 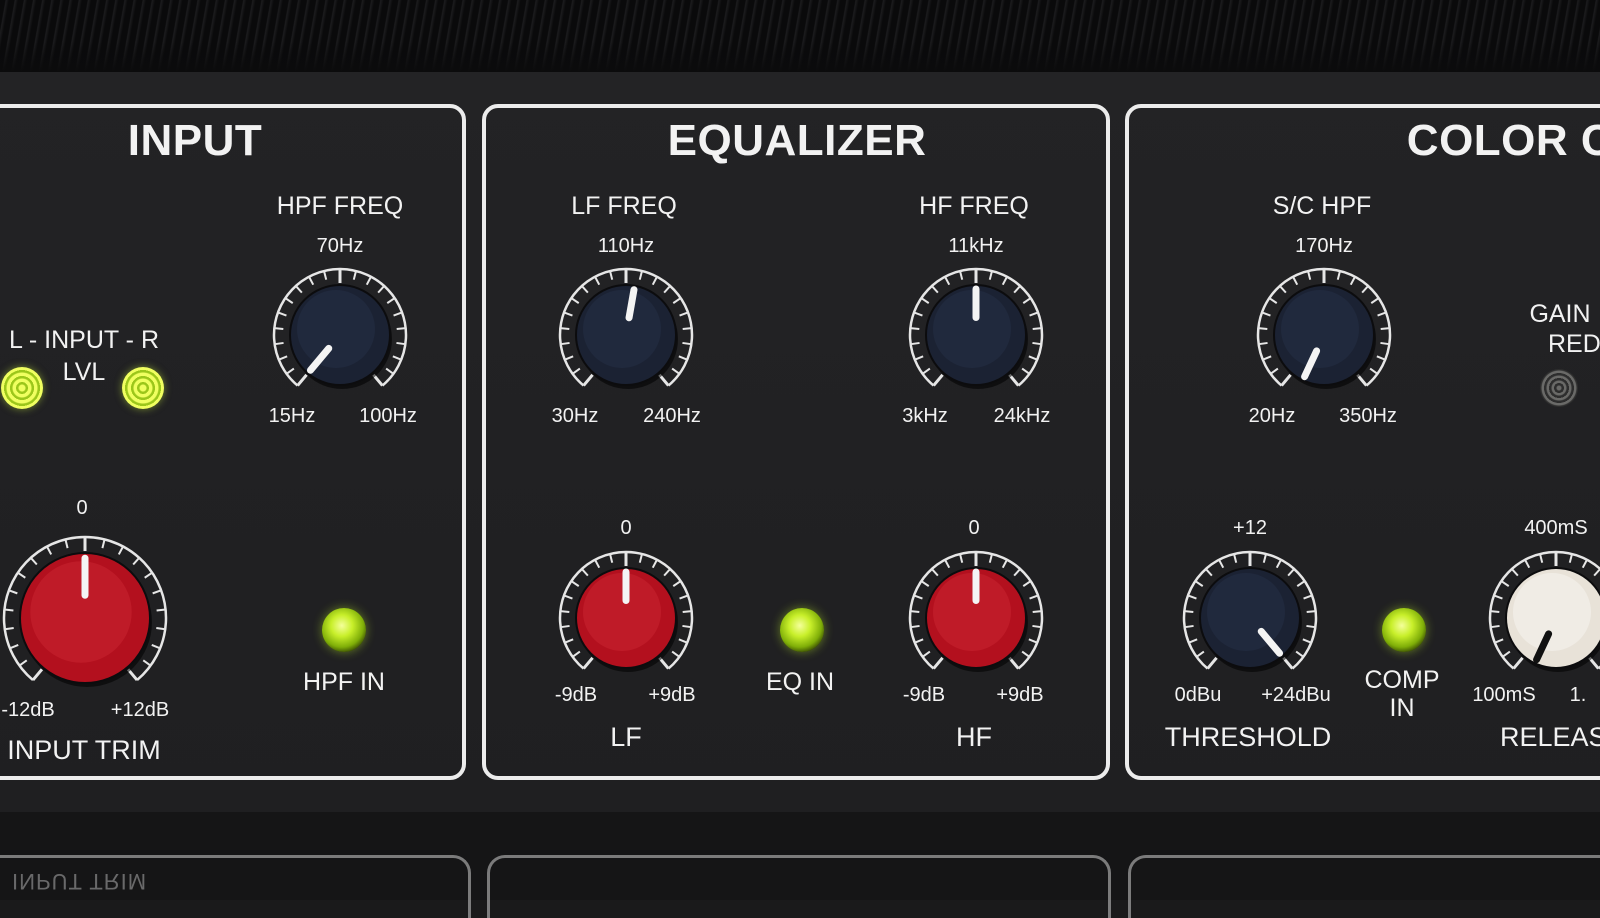 I want to click on hpf-in-label: HPF IN, so click(x=344, y=682).